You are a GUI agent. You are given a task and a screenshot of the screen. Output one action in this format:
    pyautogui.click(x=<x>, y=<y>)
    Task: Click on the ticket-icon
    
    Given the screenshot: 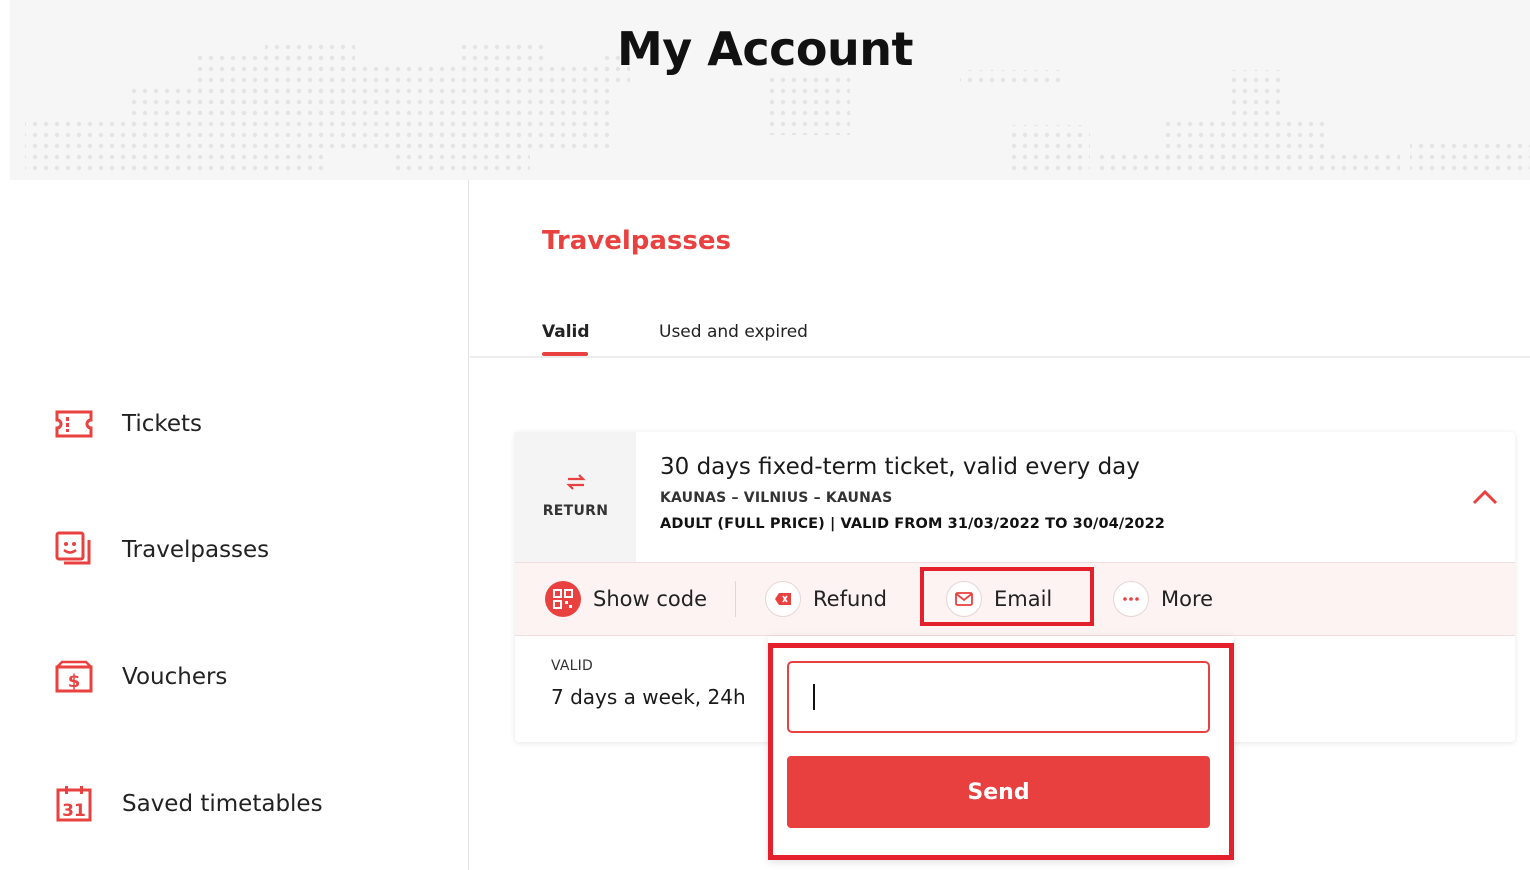 What is the action you would take?
    pyautogui.click(x=74, y=424)
    